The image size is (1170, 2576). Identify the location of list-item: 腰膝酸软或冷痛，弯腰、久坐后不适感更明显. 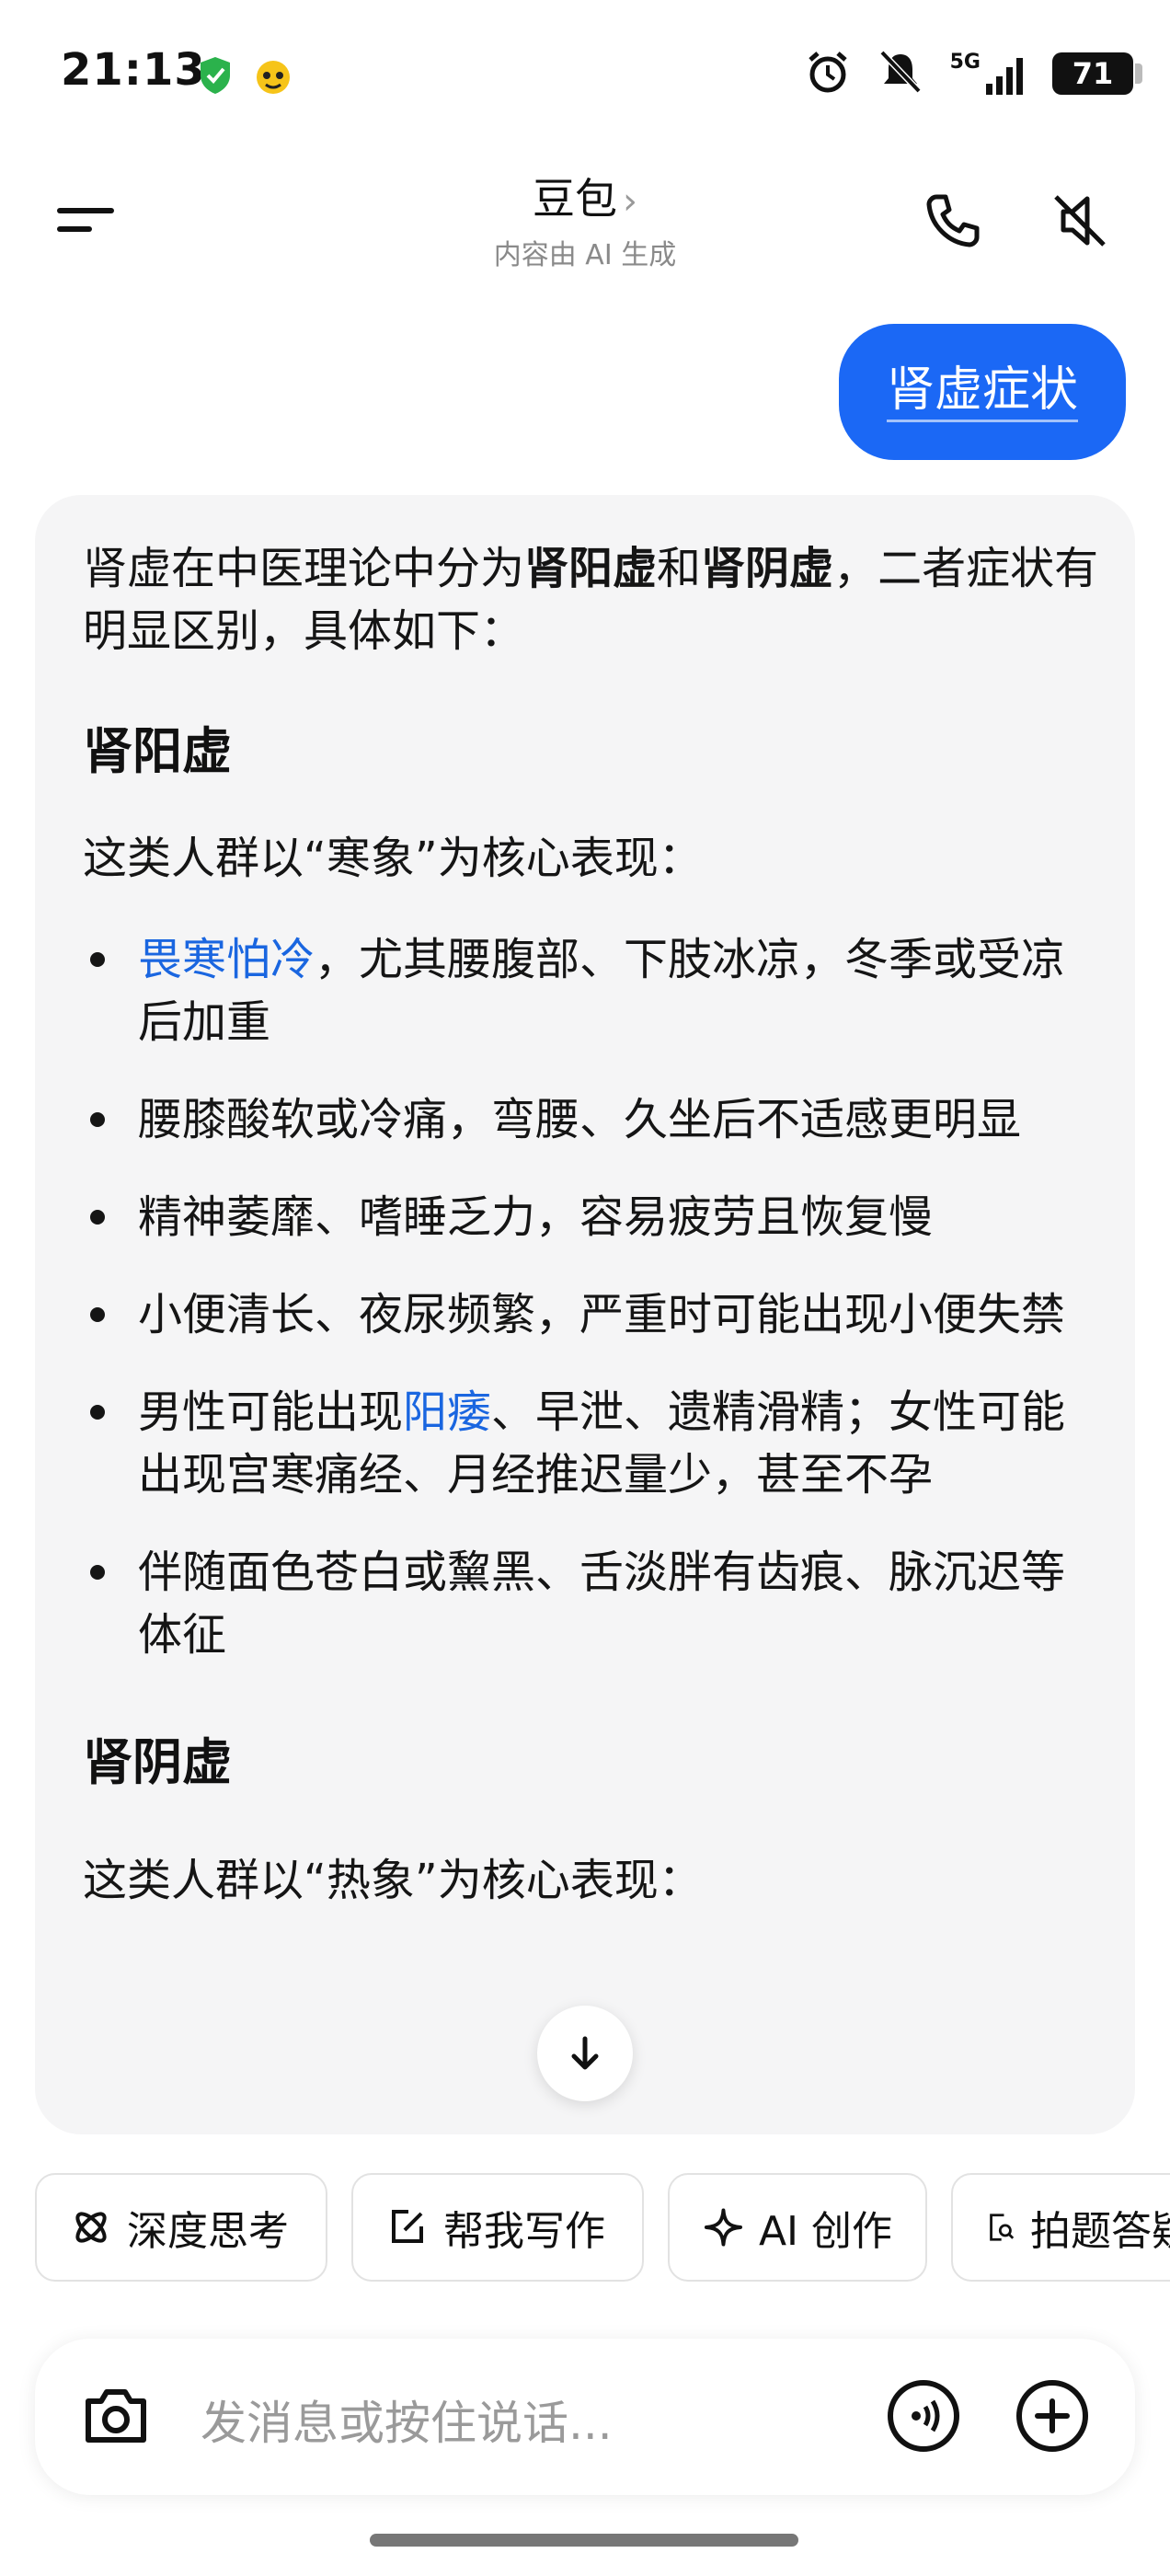
(593, 1119).